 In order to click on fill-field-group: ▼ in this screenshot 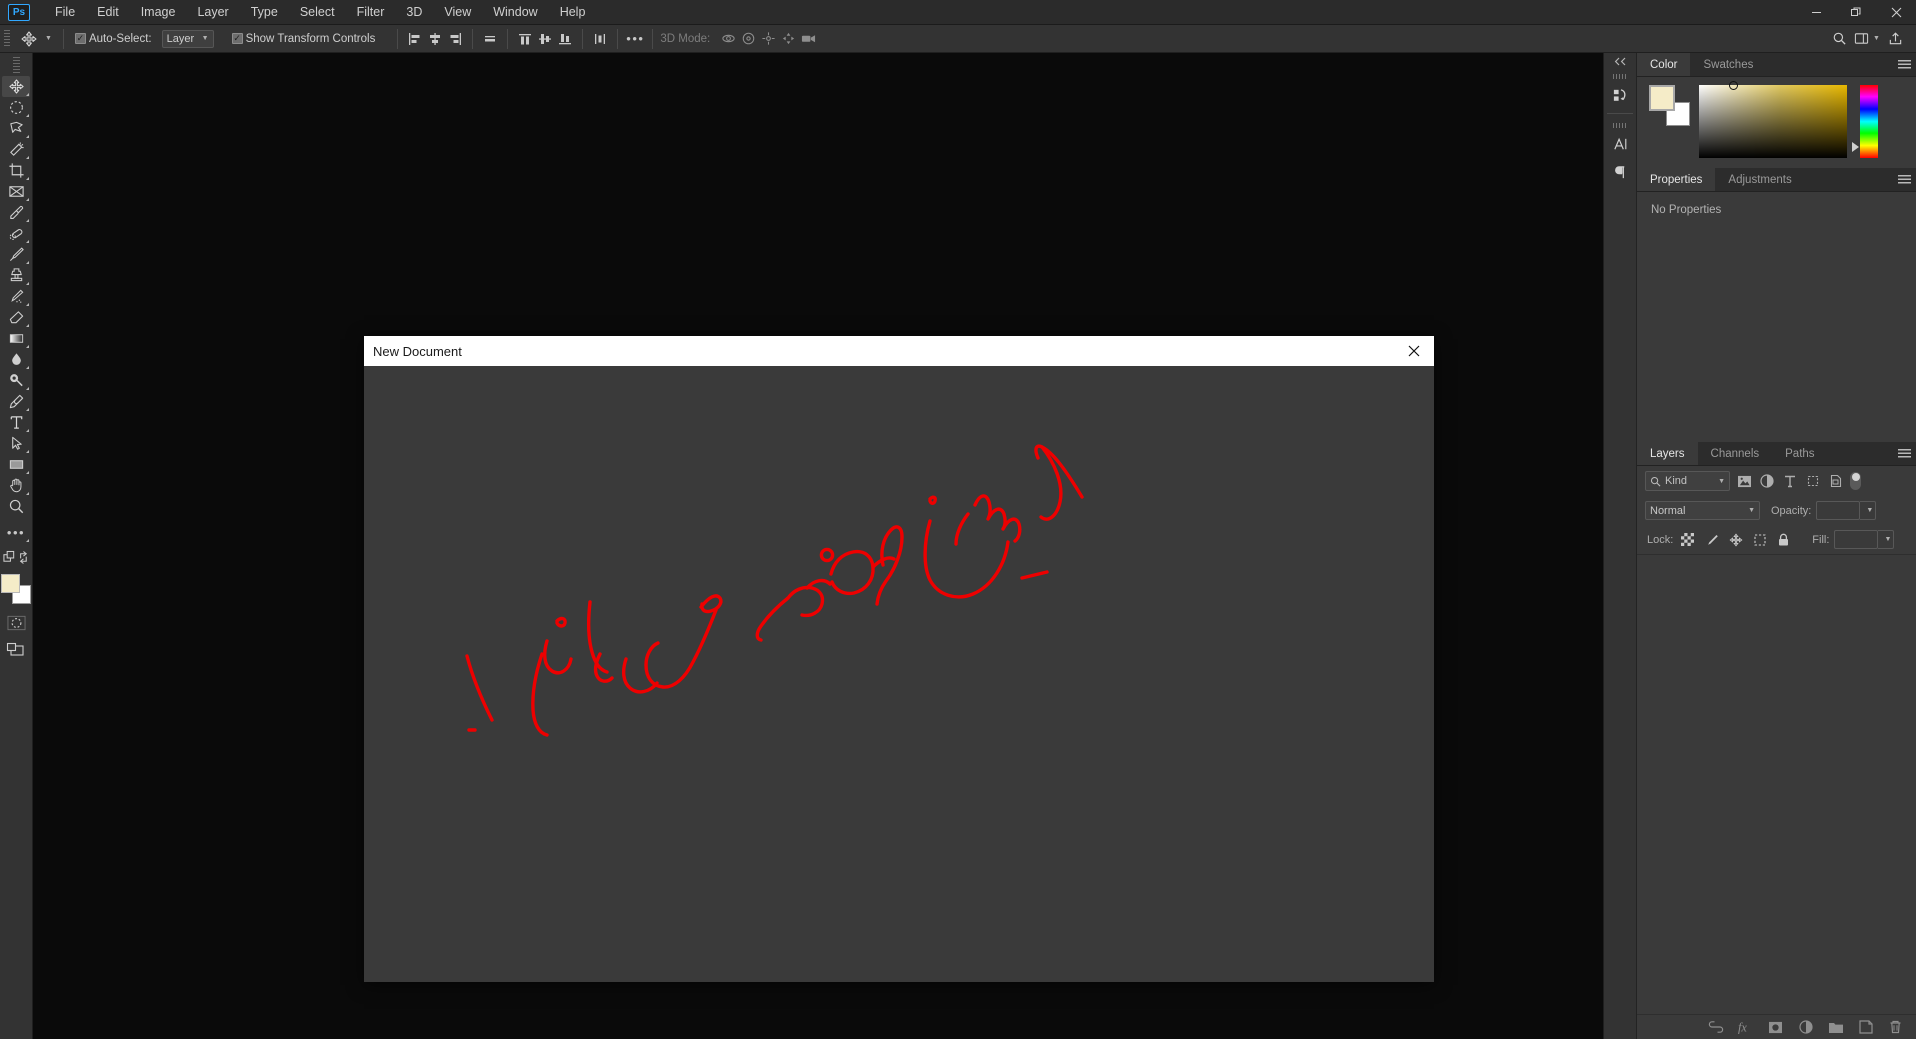, I will do `click(1864, 539)`.